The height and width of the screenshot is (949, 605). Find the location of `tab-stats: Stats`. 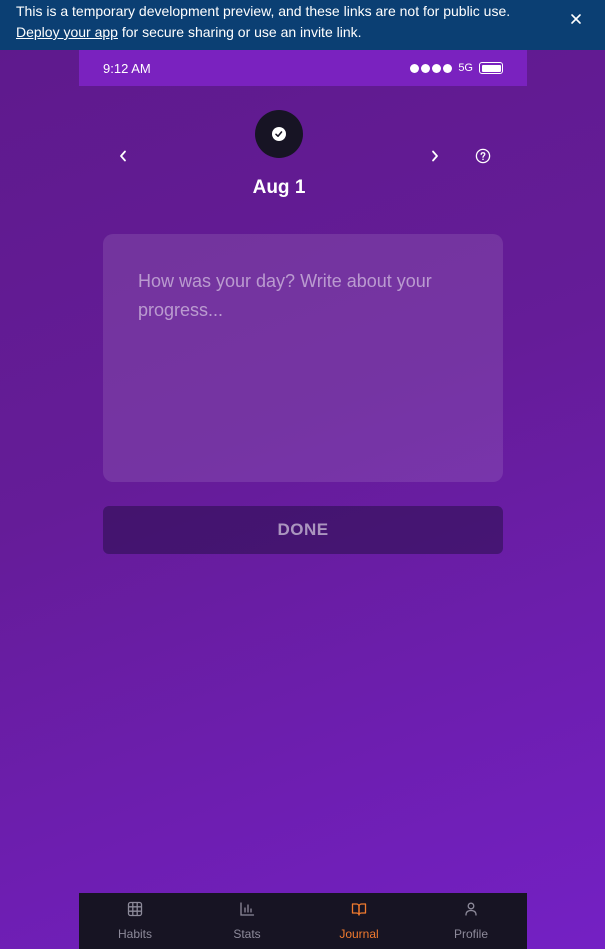

tab-stats: Stats is located at coordinates (247, 921).